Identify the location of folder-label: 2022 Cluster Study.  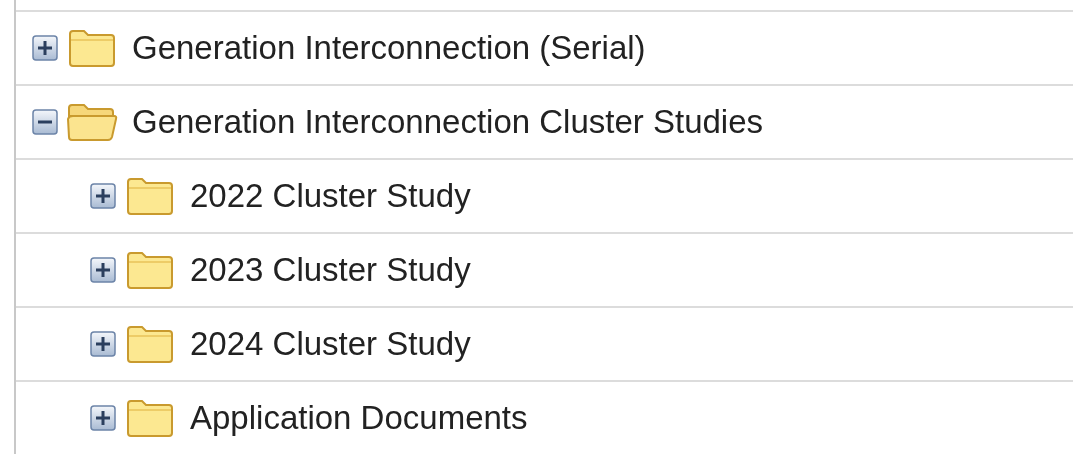
(330, 196).